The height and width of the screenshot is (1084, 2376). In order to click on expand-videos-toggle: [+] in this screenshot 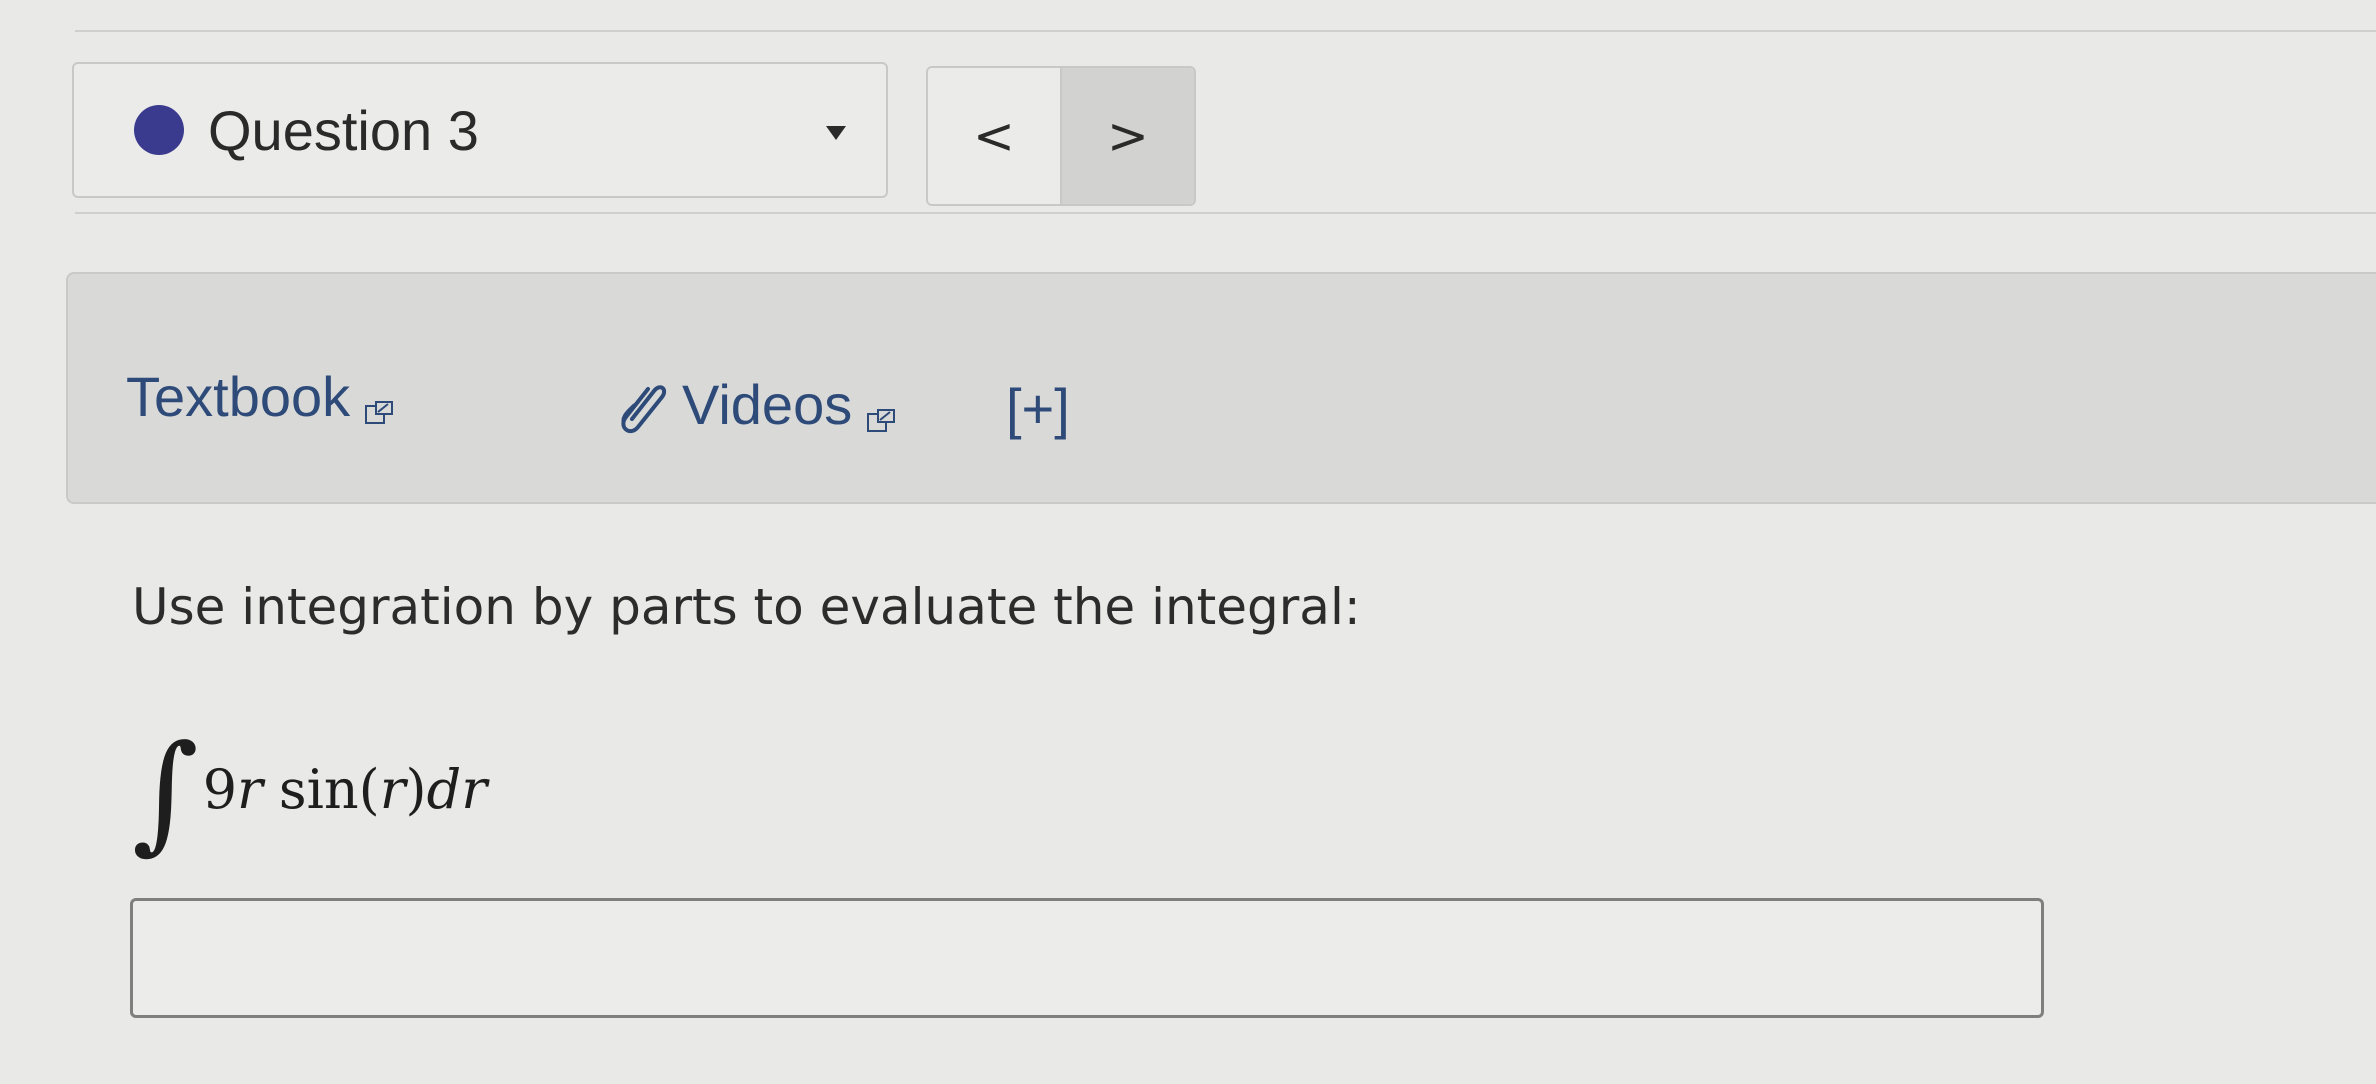, I will do `click(1038, 408)`.